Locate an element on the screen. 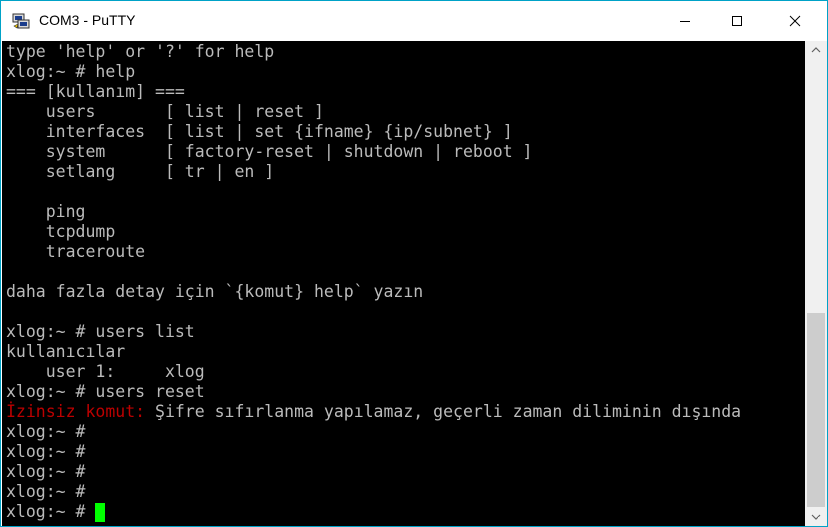  terminal-line: tcpdump is located at coordinates (373, 232).